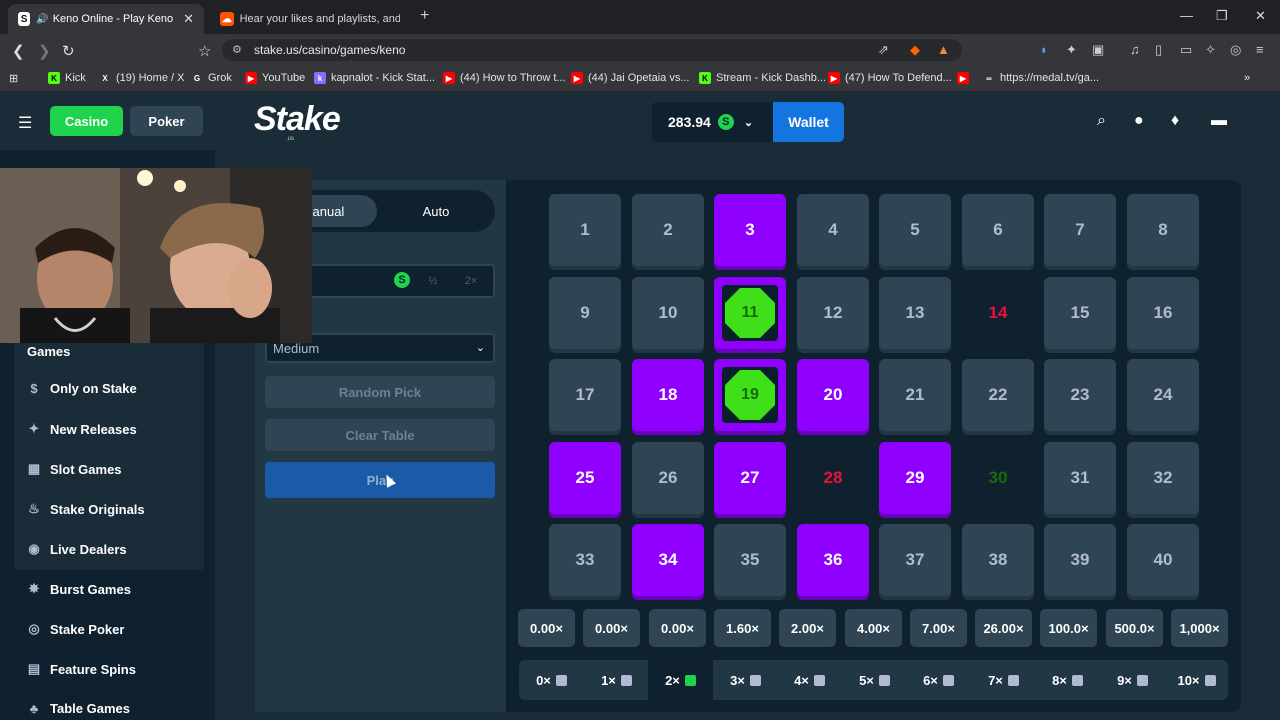  I want to click on new-tab-icon: +, so click(424, 16).